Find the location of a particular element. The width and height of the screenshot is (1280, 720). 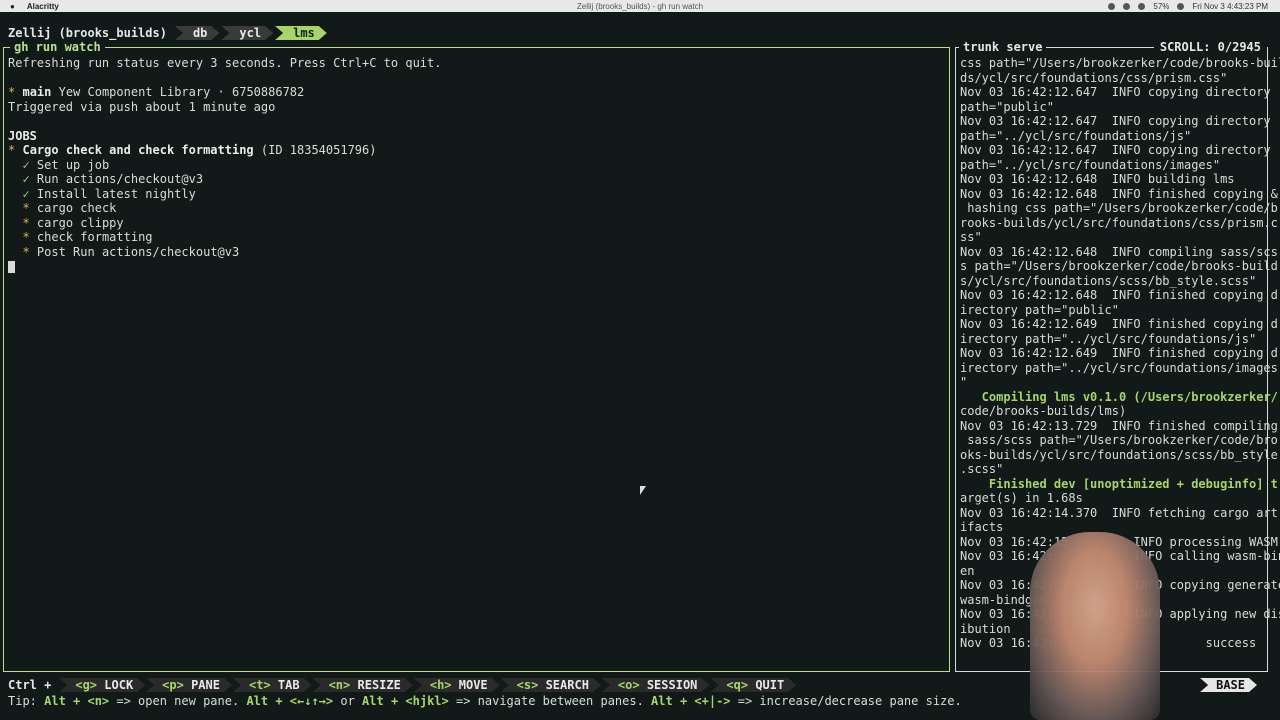

log-line: arget(s) in 1.68s is located at coordinates (1021, 498).